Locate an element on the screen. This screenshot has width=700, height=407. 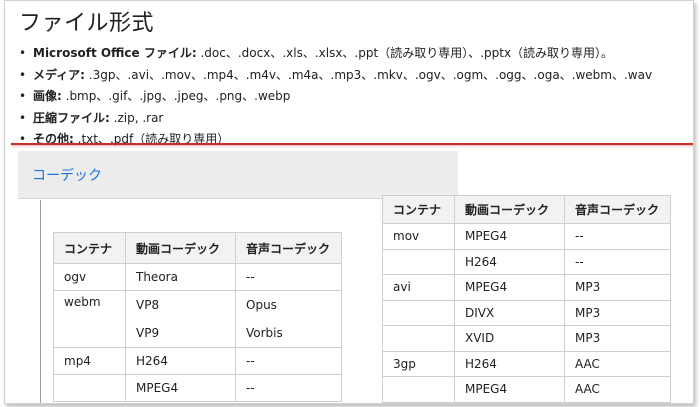
page-title: ファイル形式 is located at coordinates (87, 23).